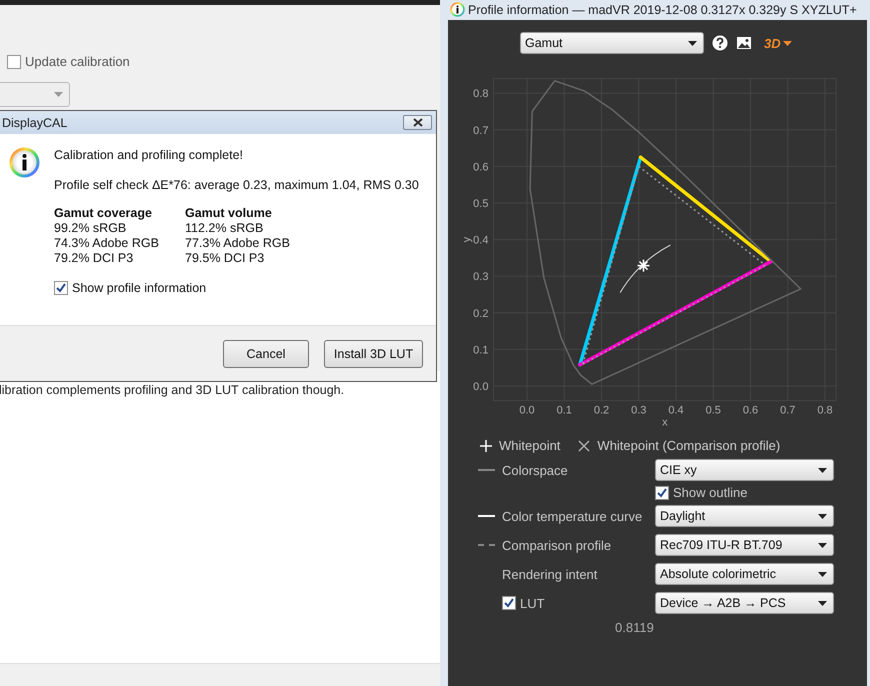 Image resolution: width=870 pixels, height=686 pixels. What do you see at coordinates (529, 445) in the screenshot?
I see `legend-label: Whitepoint` at bounding box center [529, 445].